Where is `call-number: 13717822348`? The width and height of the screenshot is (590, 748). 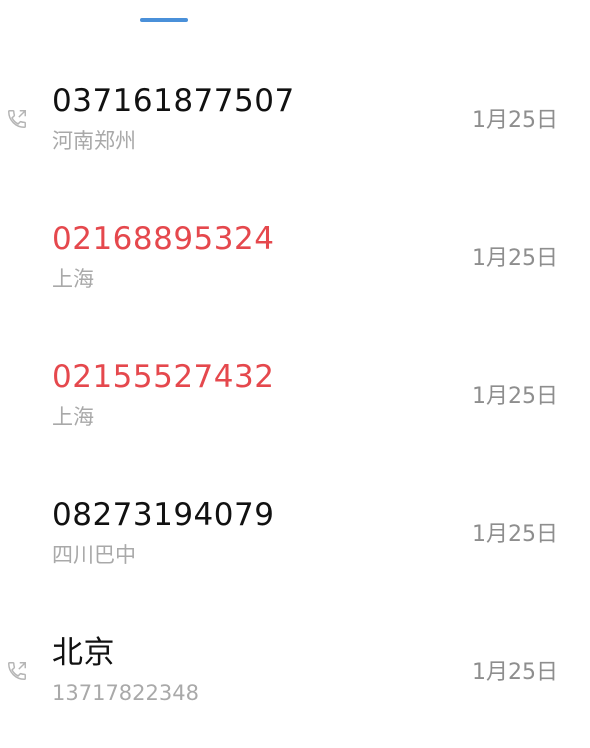 call-number: 13717822348 is located at coordinates (125, 693).